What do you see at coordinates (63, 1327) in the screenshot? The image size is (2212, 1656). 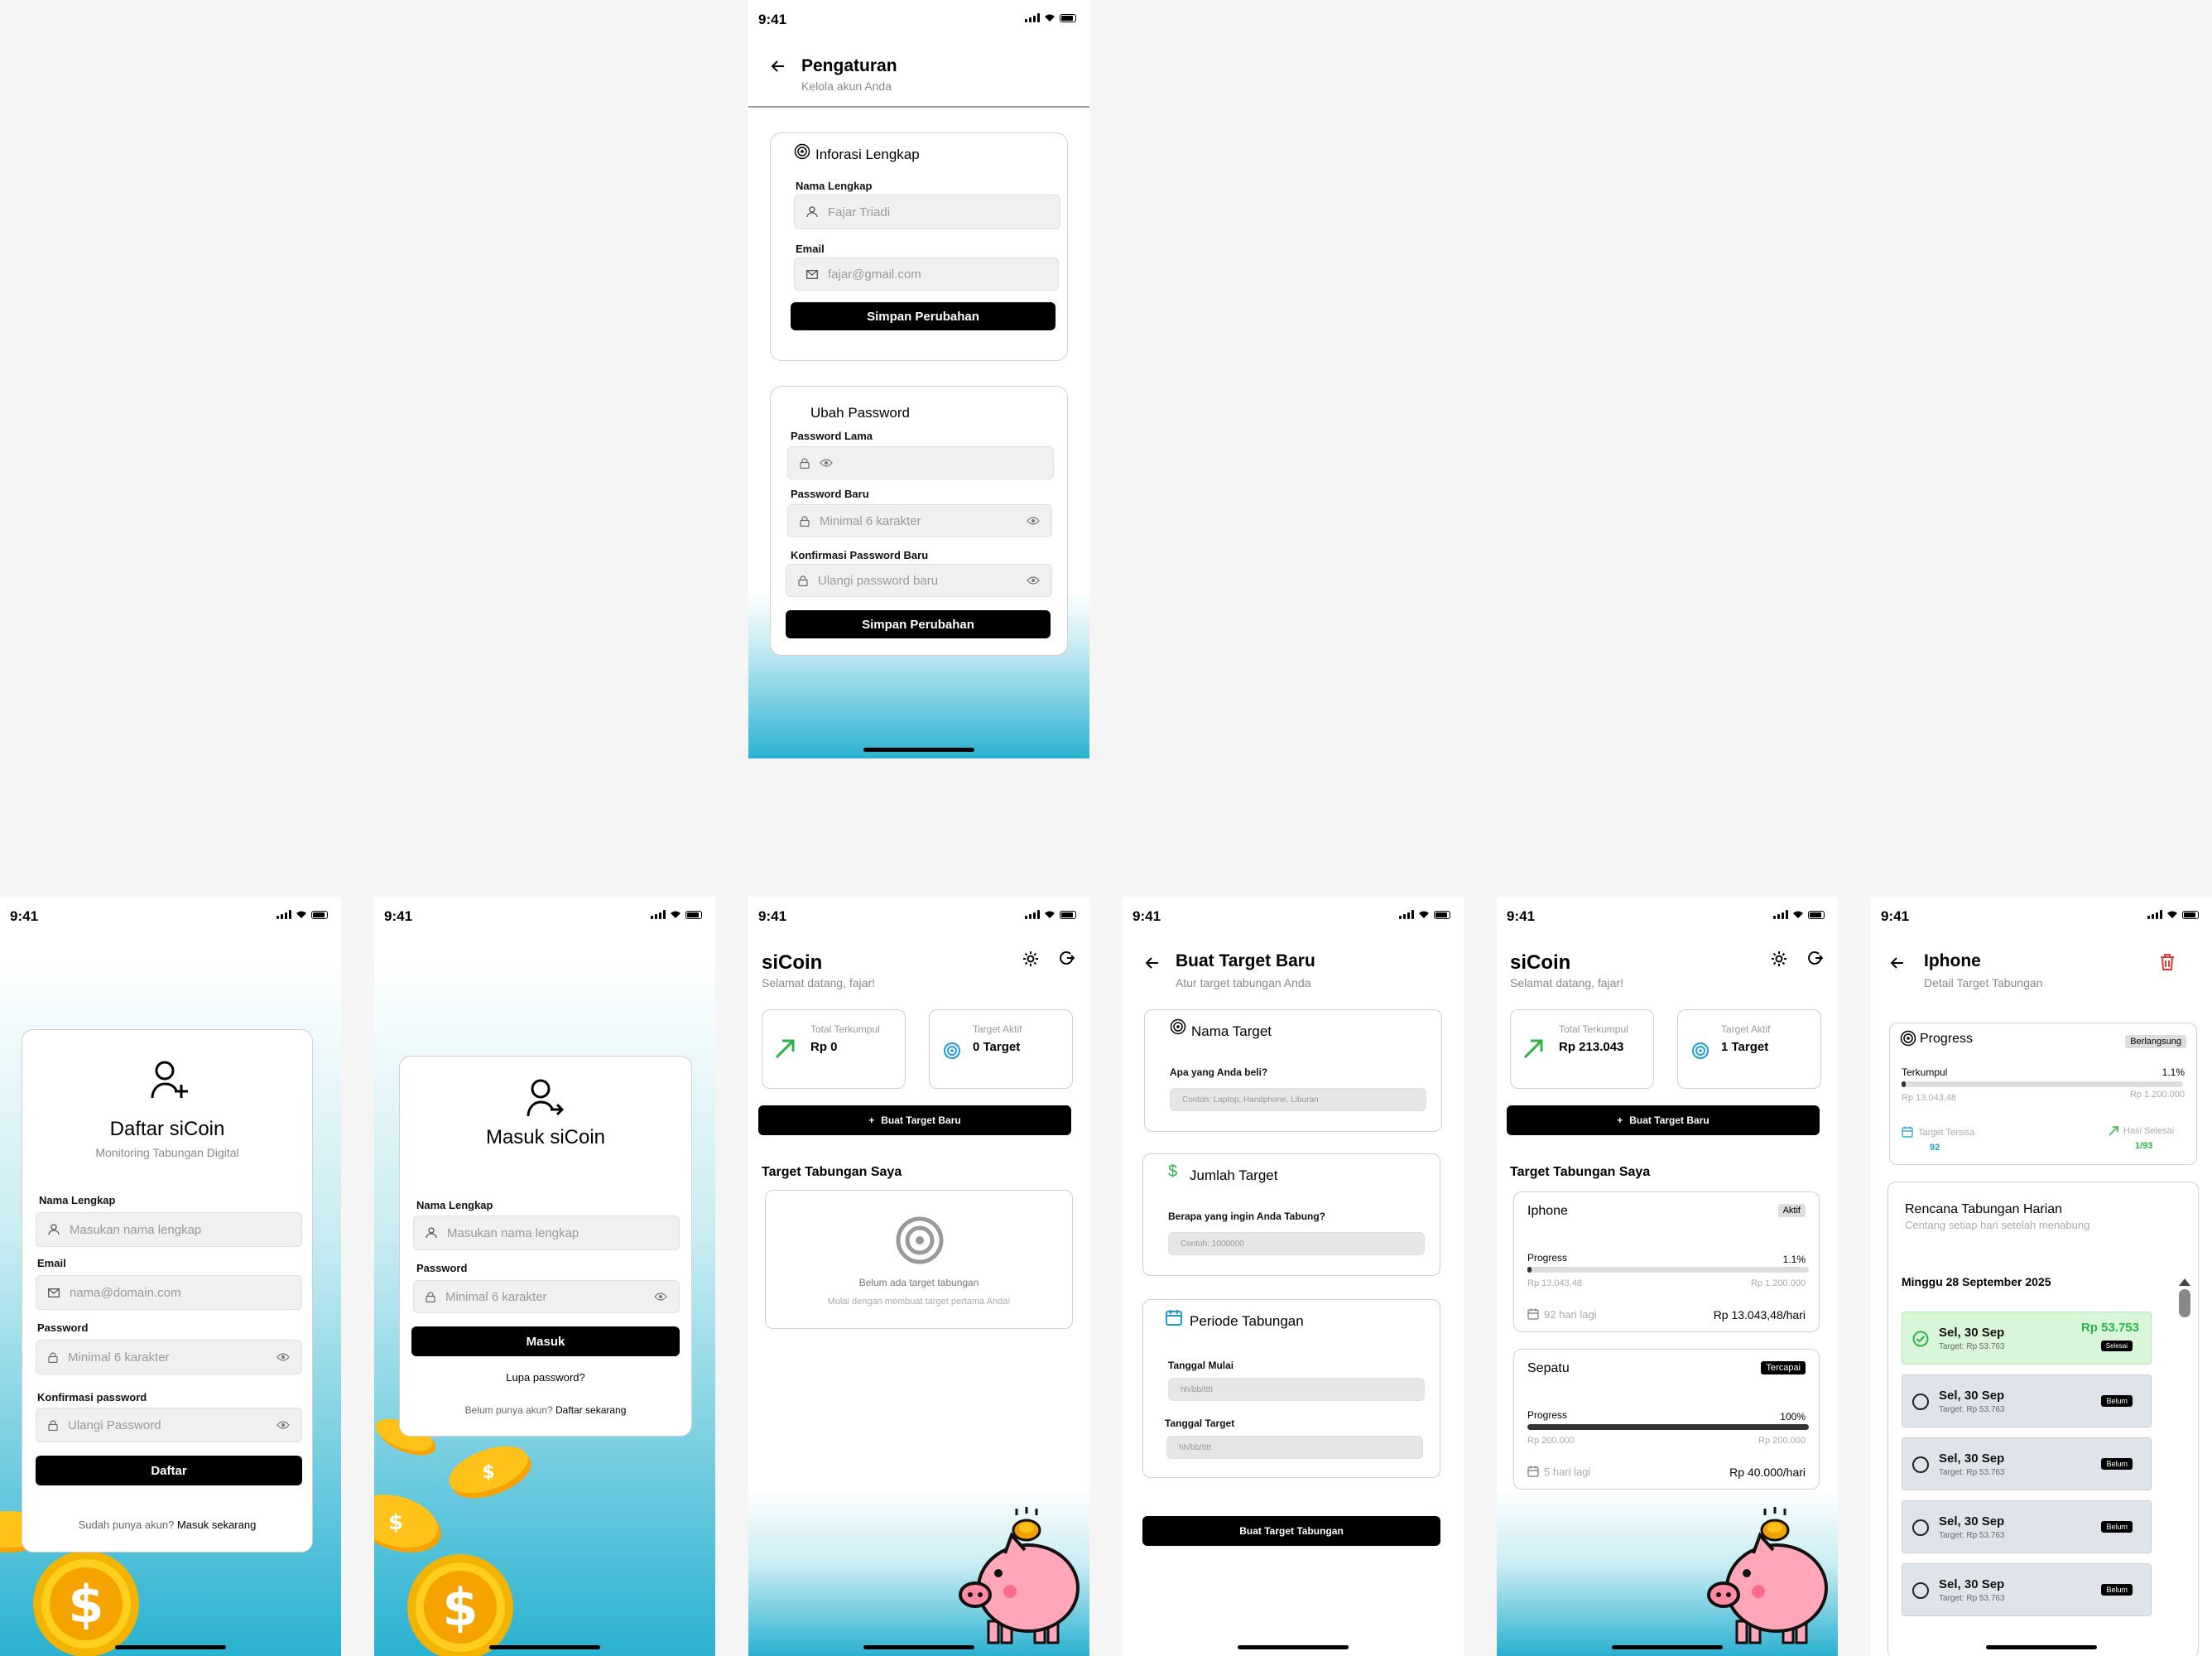 I see `password-label: Password` at bounding box center [63, 1327].